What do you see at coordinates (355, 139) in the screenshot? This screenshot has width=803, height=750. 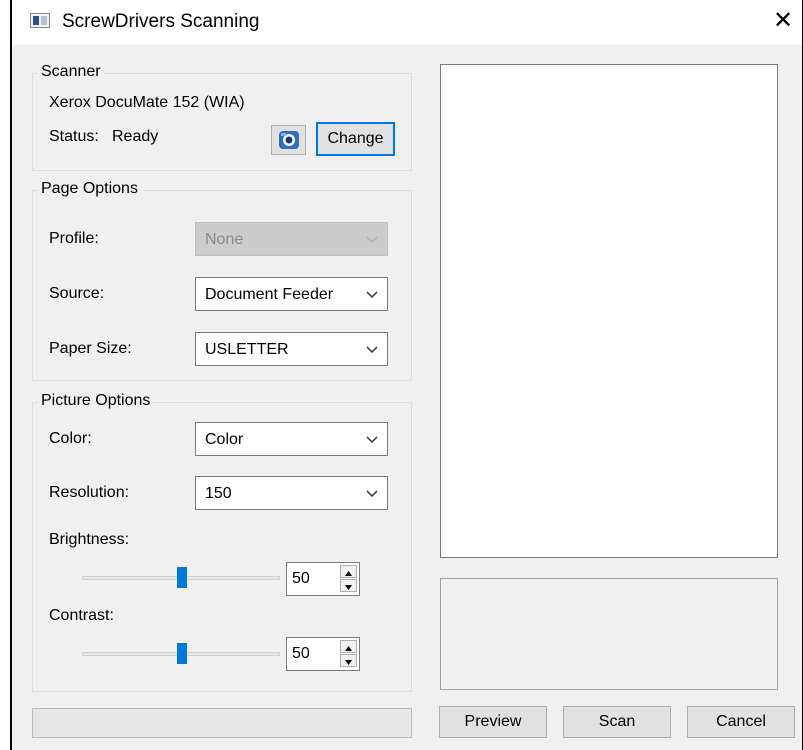 I see `change-scanner-button: Change` at bounding box center [355, 139].